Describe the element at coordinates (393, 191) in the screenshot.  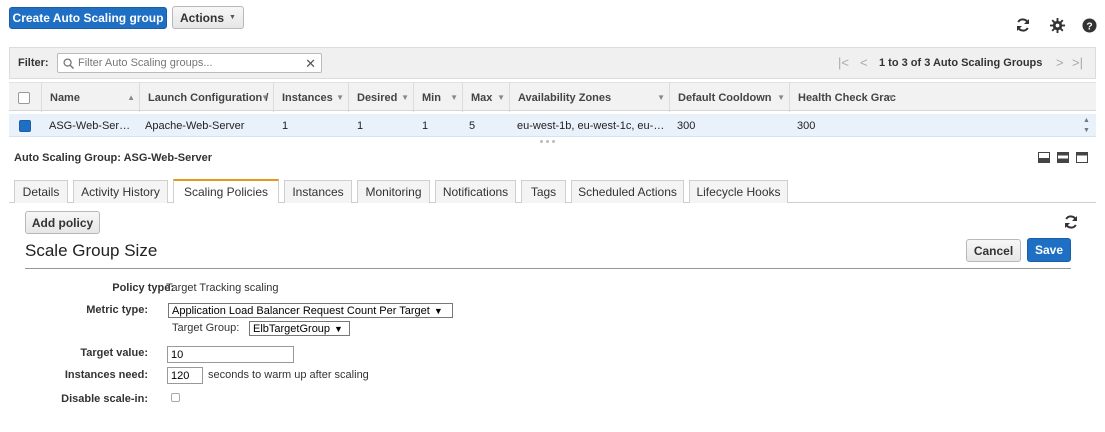
I see `tab-monitoring: Monitoring` at that location.